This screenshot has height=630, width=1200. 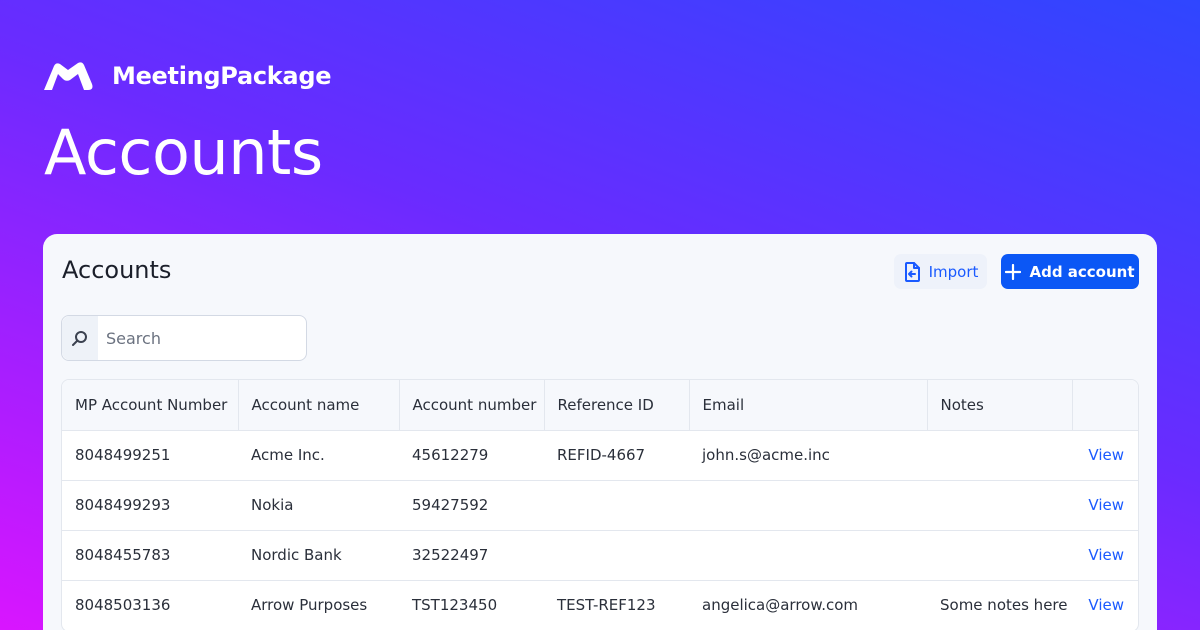 I want to click on table-row: 8048455783 Nordic Bank 32522497 View, so click(x=600, y=555).